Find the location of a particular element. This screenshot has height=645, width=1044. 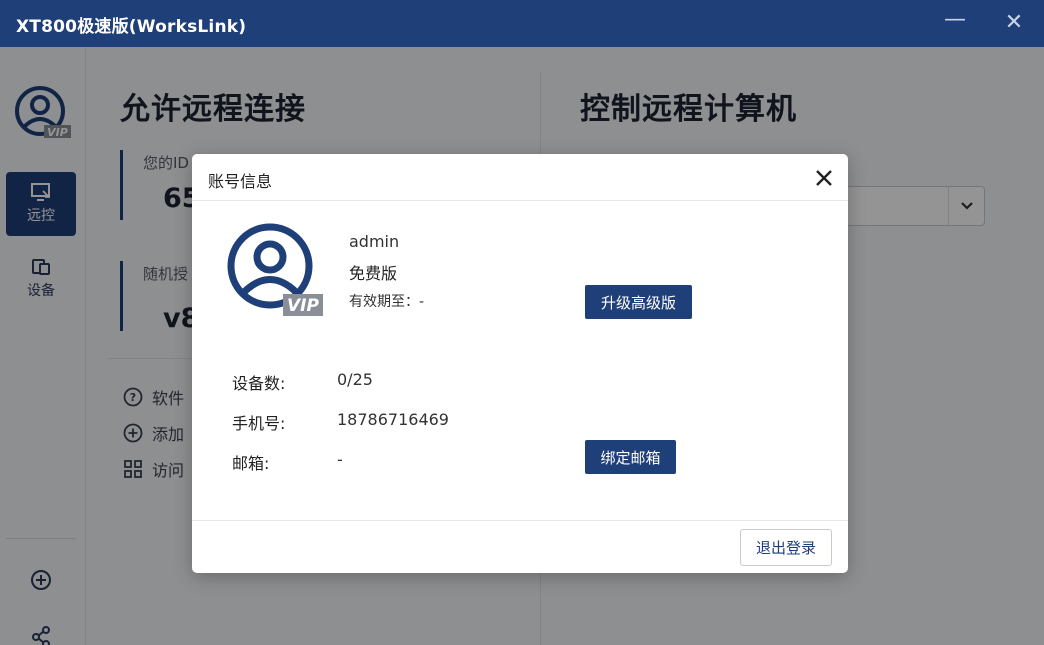

plan-type: 免费版 is located at coordinates (373, 273).